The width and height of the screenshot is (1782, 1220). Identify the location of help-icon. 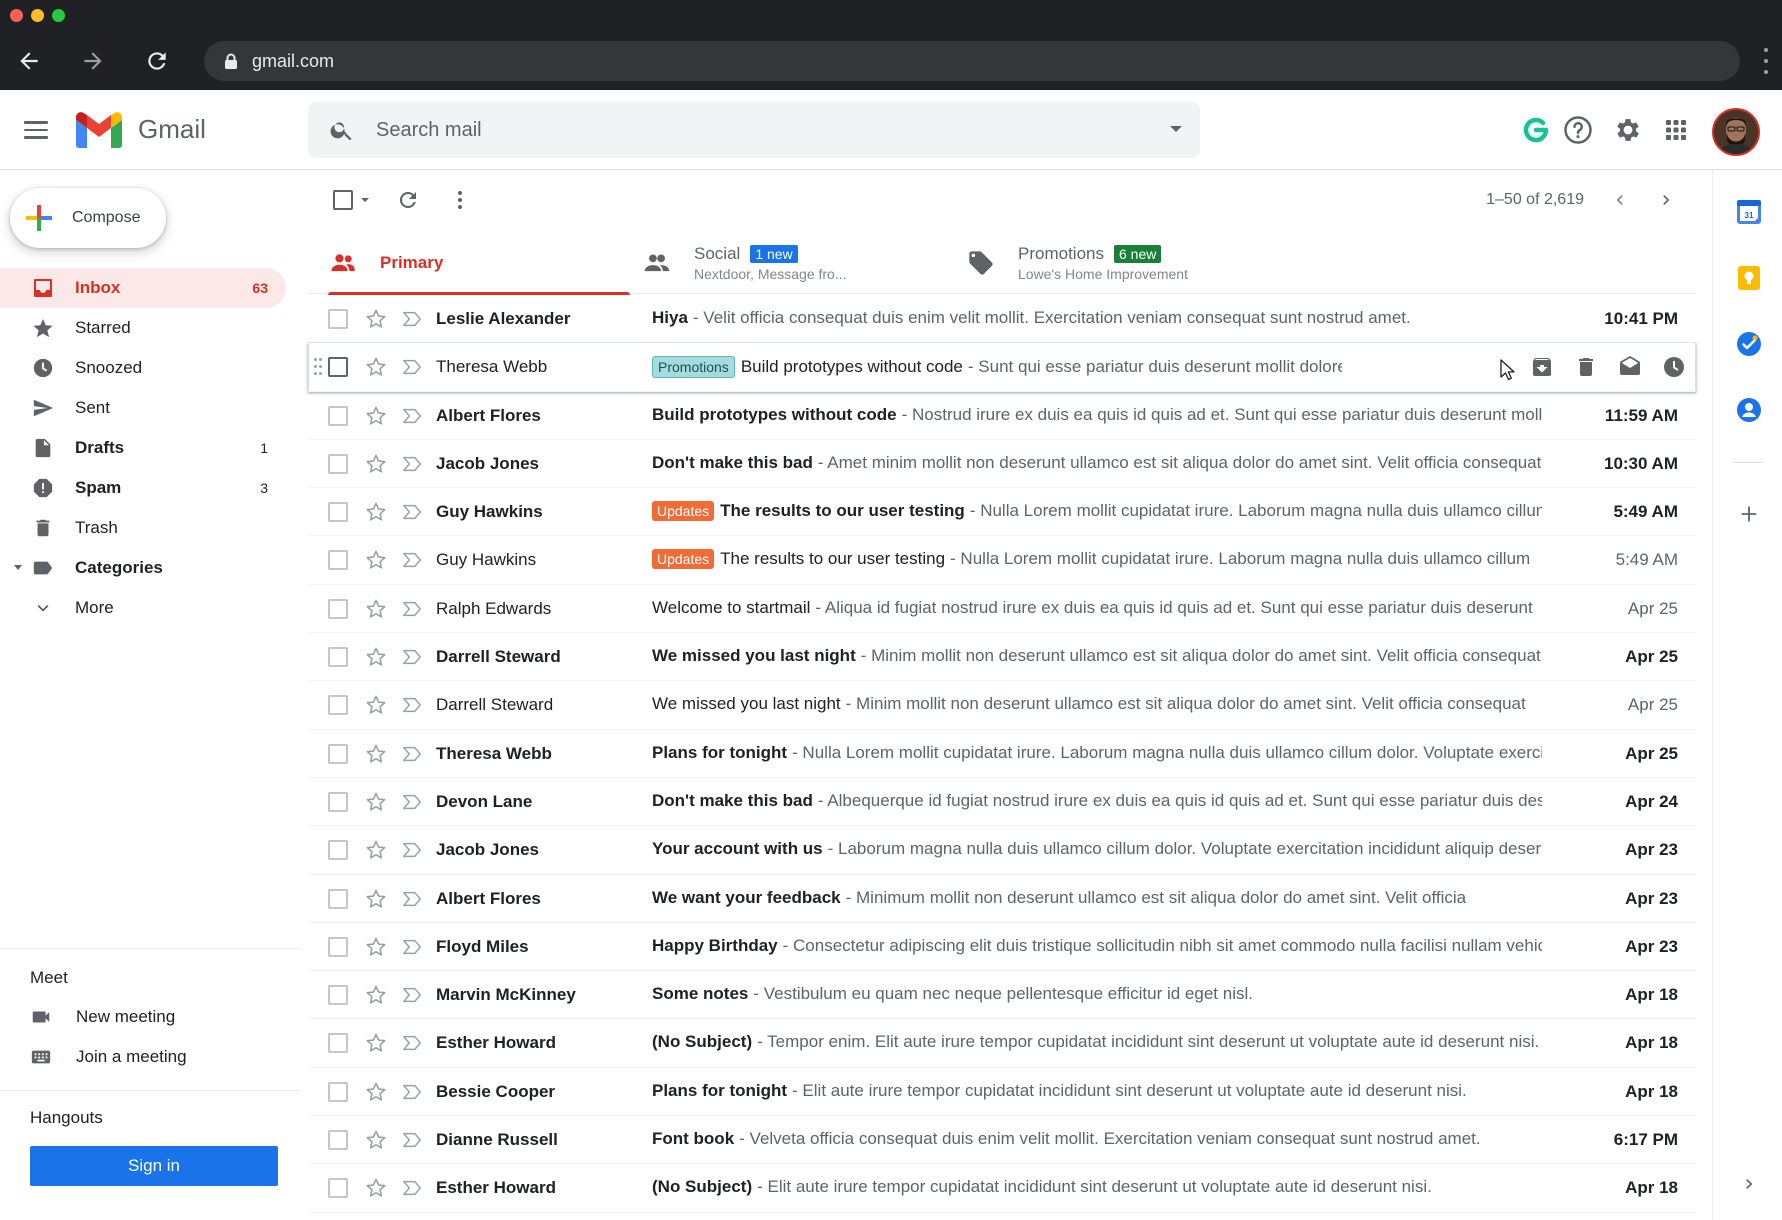
(1578, 130).